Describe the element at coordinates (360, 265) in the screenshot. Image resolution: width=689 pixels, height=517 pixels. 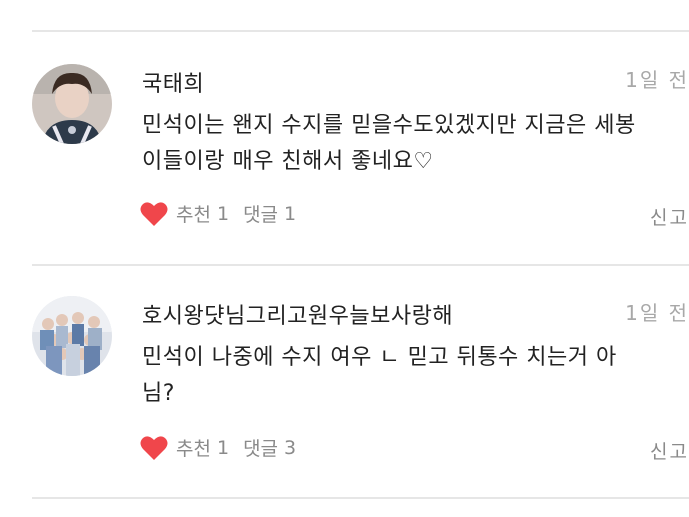
I see `comment-divider` at that location.